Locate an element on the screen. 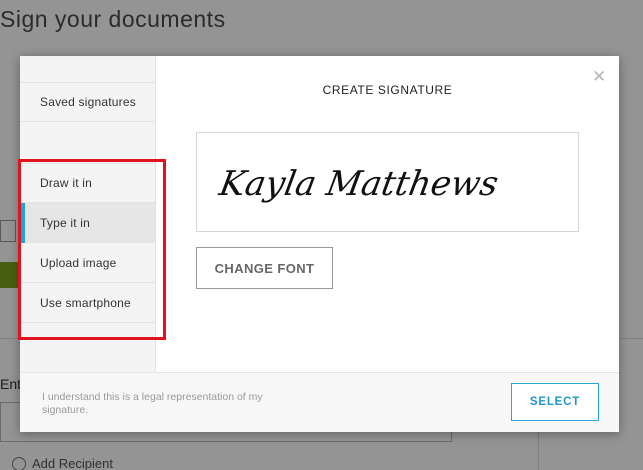 This screenshot has height=470, width=643. signature-graphic: Kayla Matthews is located at coordinates (359, 184).